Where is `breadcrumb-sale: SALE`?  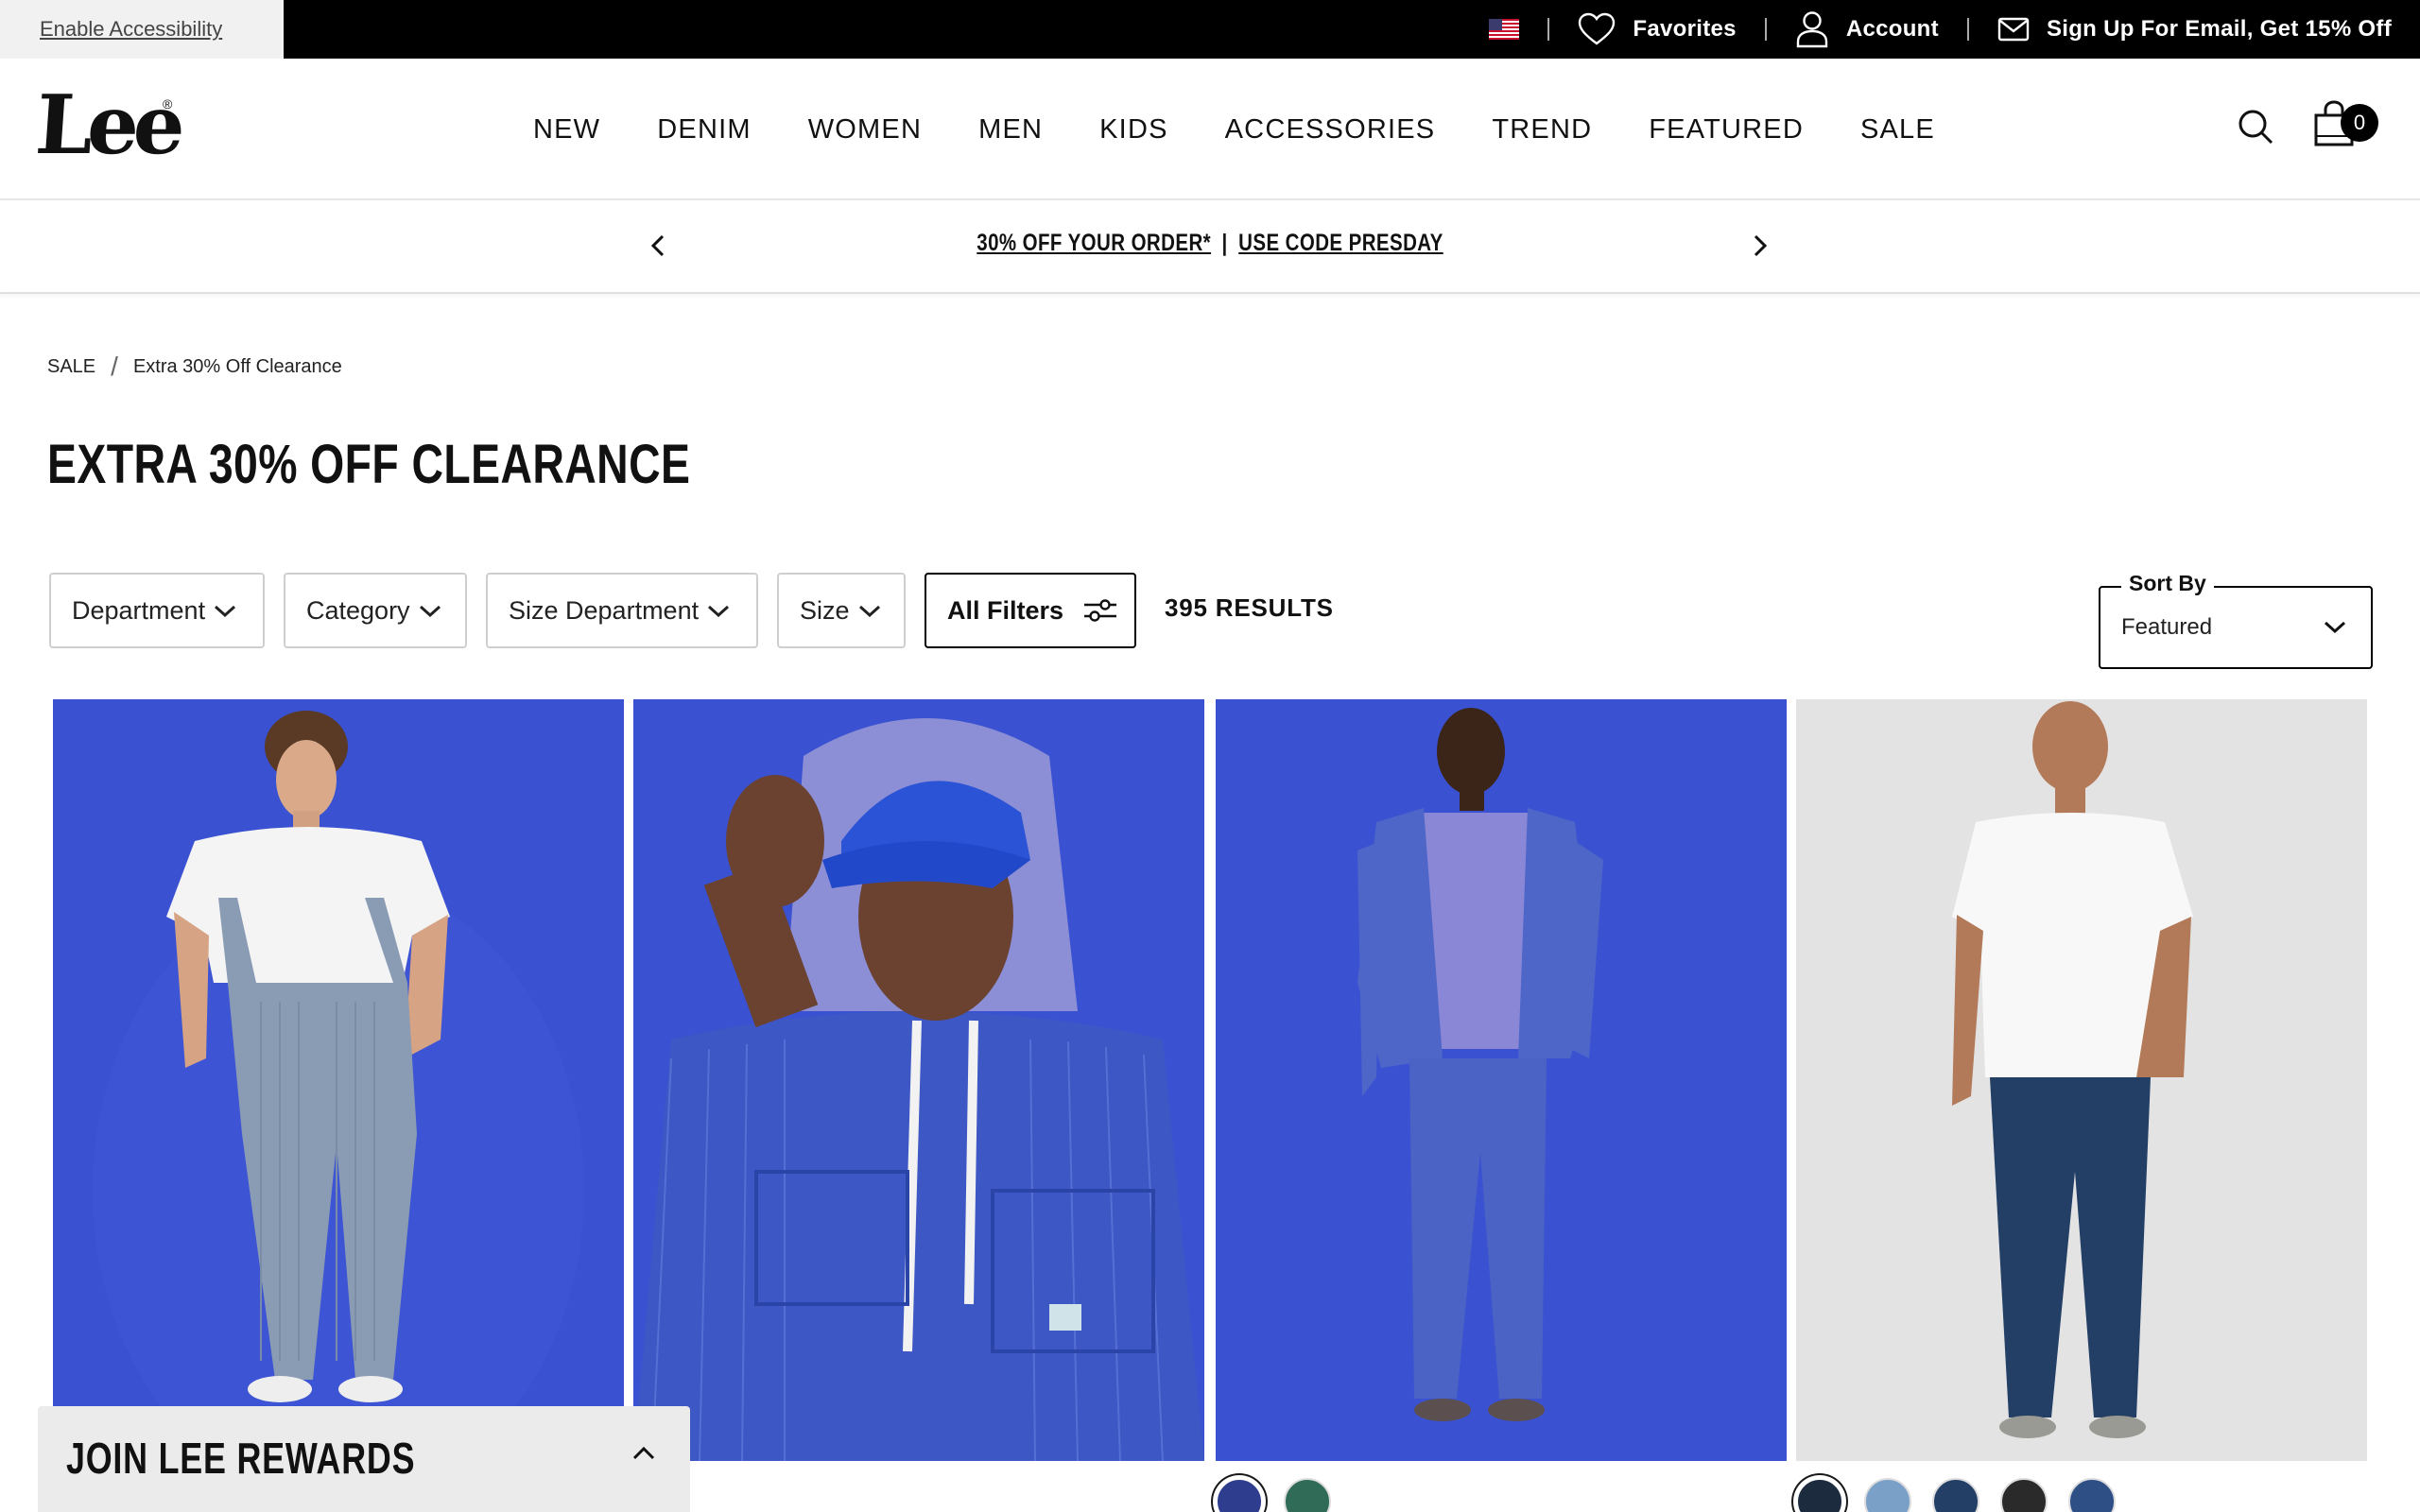
breadcrumb-sale: SALE is located at coordinates (71, 367).